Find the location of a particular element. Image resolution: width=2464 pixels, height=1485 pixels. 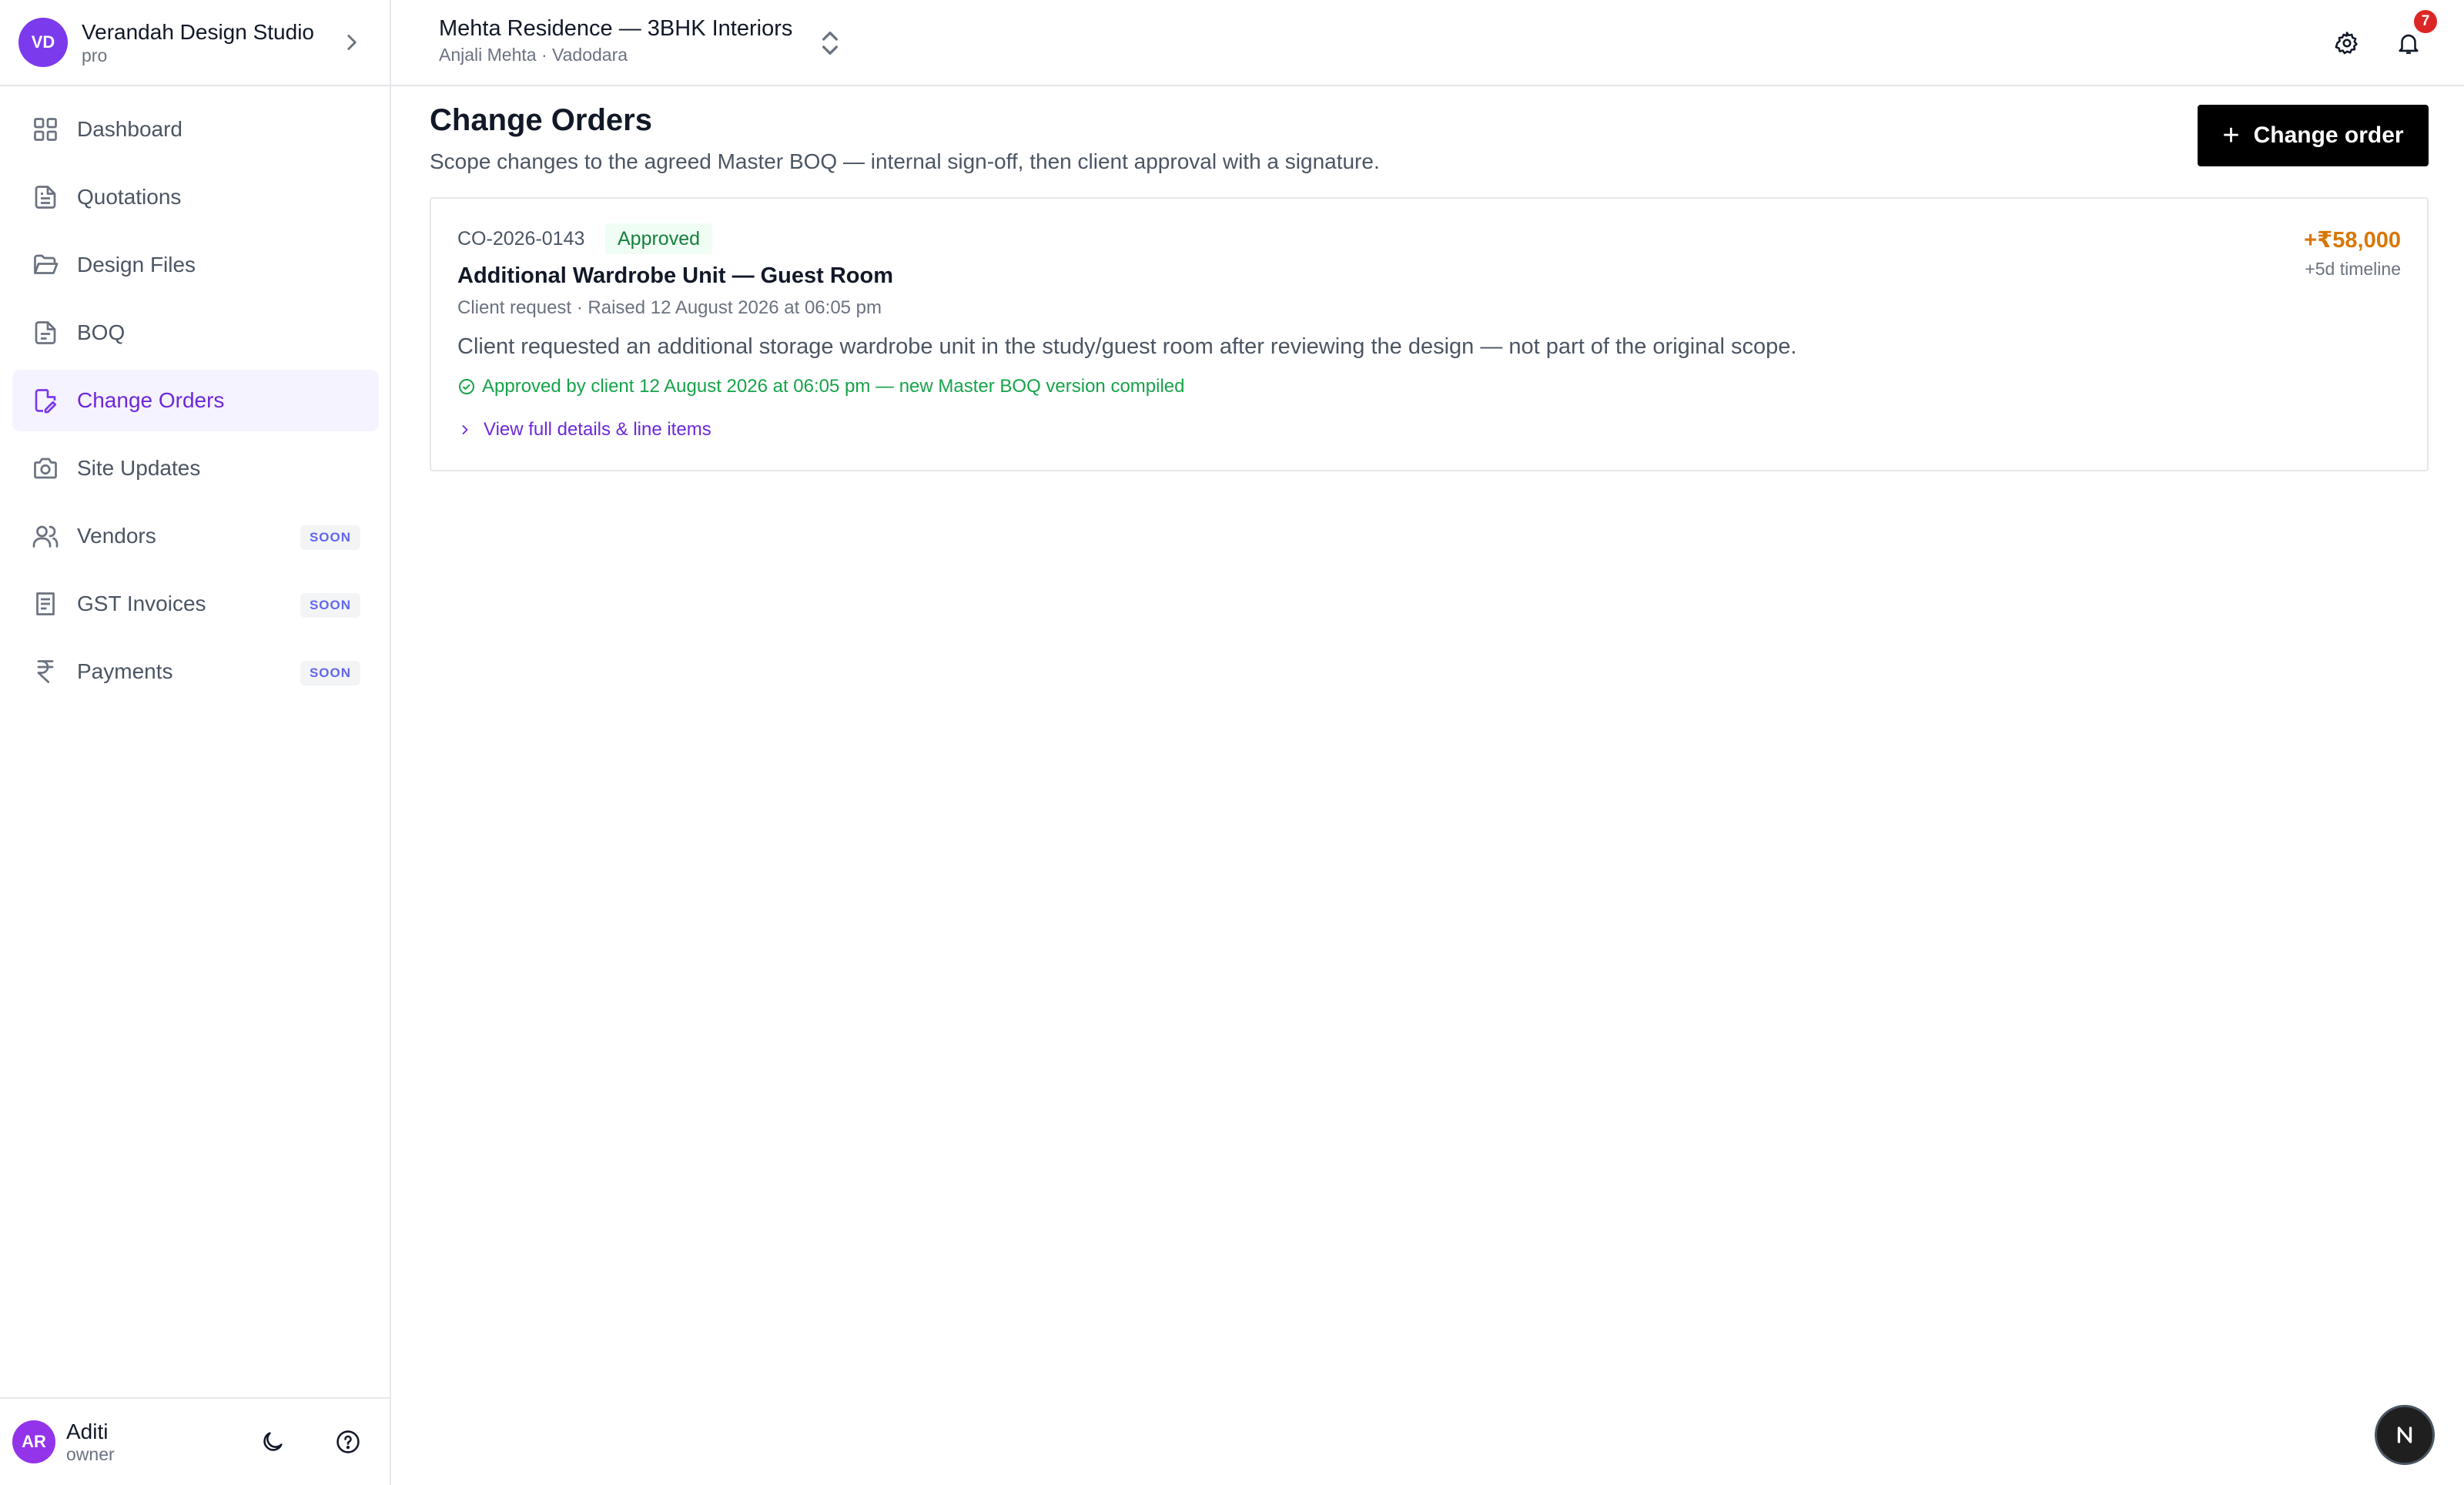

grid-icon is located at coordinates (45, 129).